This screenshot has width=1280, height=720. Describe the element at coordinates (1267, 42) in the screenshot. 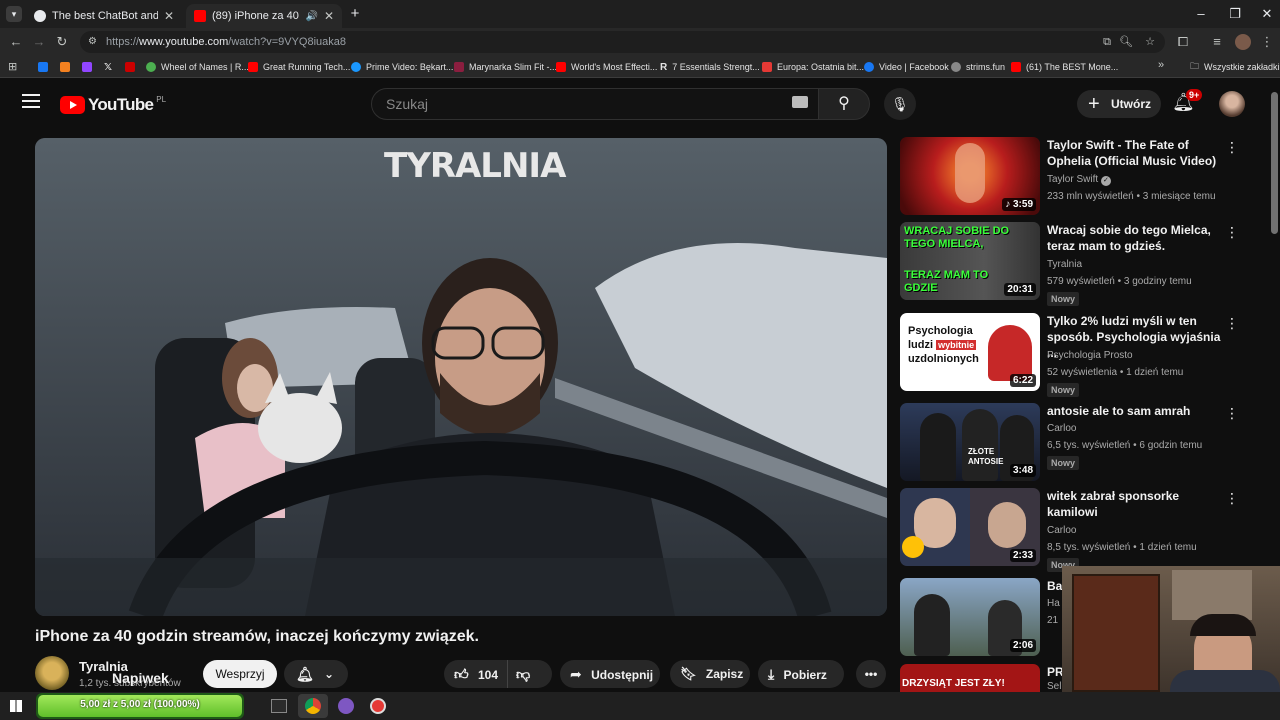

I see `chrome-menu-icon: ⋮` at that location.